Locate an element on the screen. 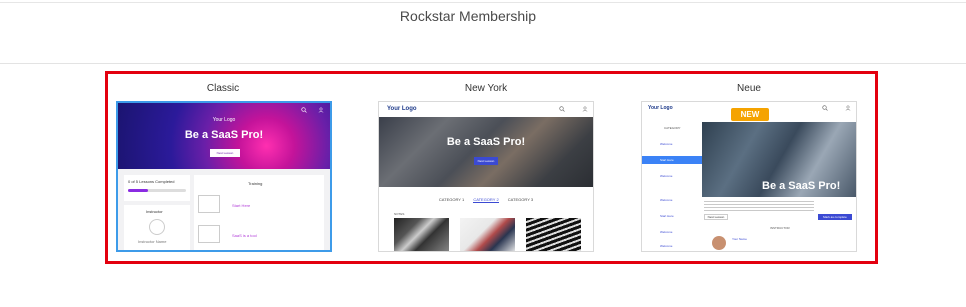 This screenshot has height=307, width=966. classic-next-button: Next Lesson is located at coordinates (225, 153).